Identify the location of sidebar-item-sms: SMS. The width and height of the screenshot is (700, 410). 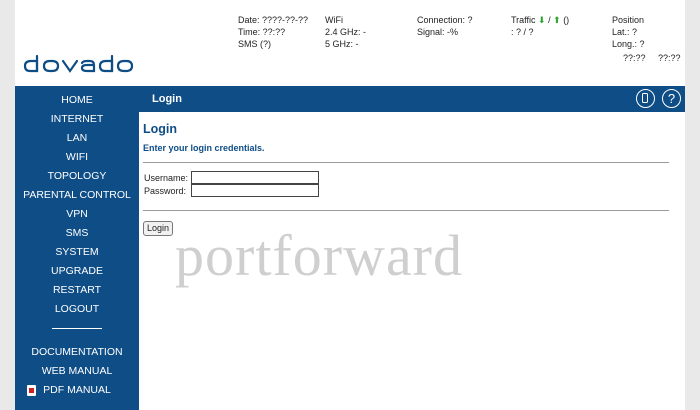
(77, 233).